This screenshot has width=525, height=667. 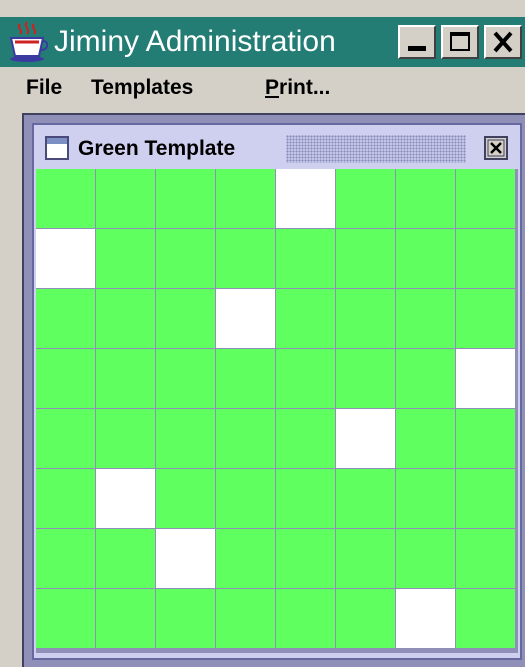 What do you see at coordinates (125, 198) in the screenshot?
I see `grid-cell-r1-c2` at bounding box center [125, 198].